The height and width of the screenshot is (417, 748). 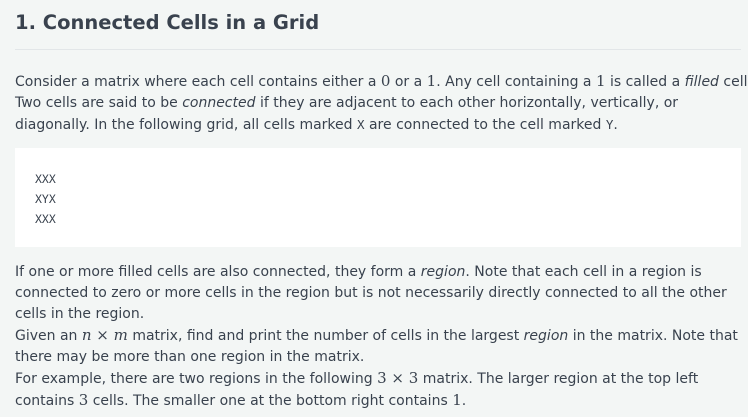 I want to click on title-divider, so click(x=378, y=49).